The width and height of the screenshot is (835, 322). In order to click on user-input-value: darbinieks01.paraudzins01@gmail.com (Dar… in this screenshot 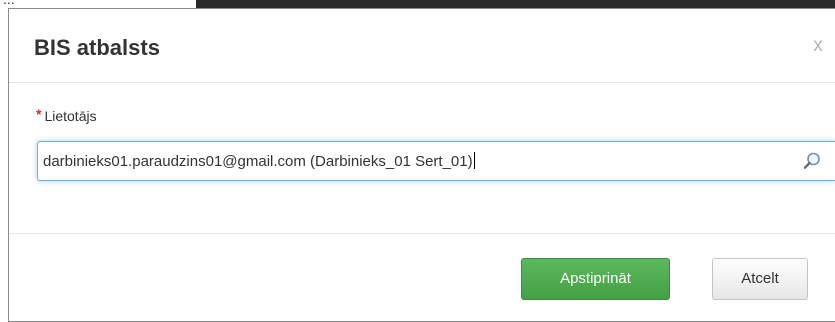, I will do `click(259, 161)`.